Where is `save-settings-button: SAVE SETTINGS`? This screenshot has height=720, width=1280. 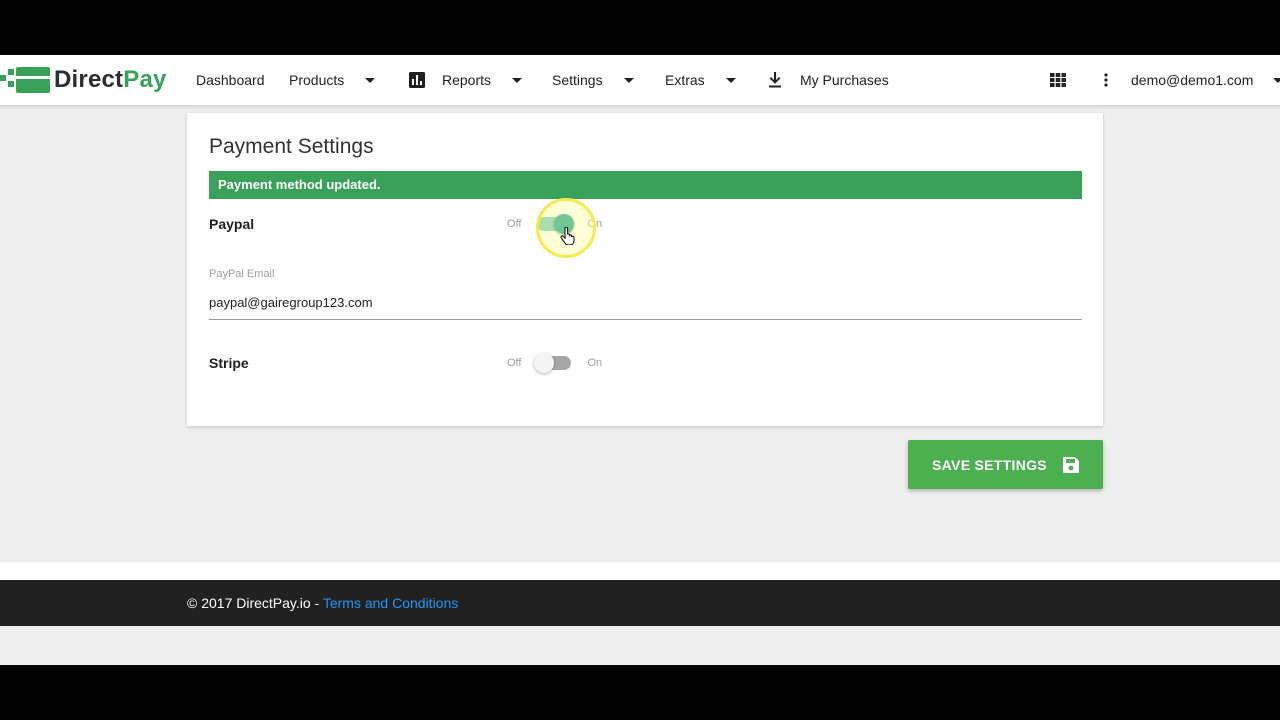
save-settings-button: SAVE SETTINGS is located at coordinates (1005, 464).